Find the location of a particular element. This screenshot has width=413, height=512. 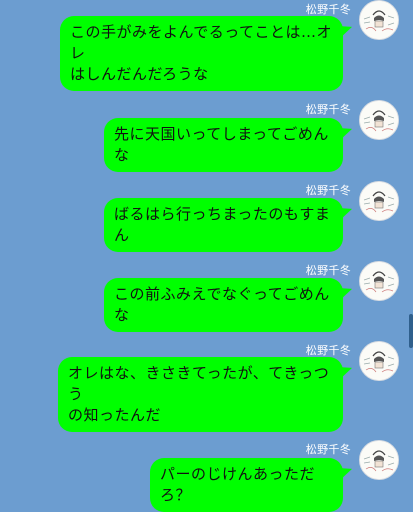

message-bubble: パーのじけんあっただろ？ is located at coordinates (246, 485).